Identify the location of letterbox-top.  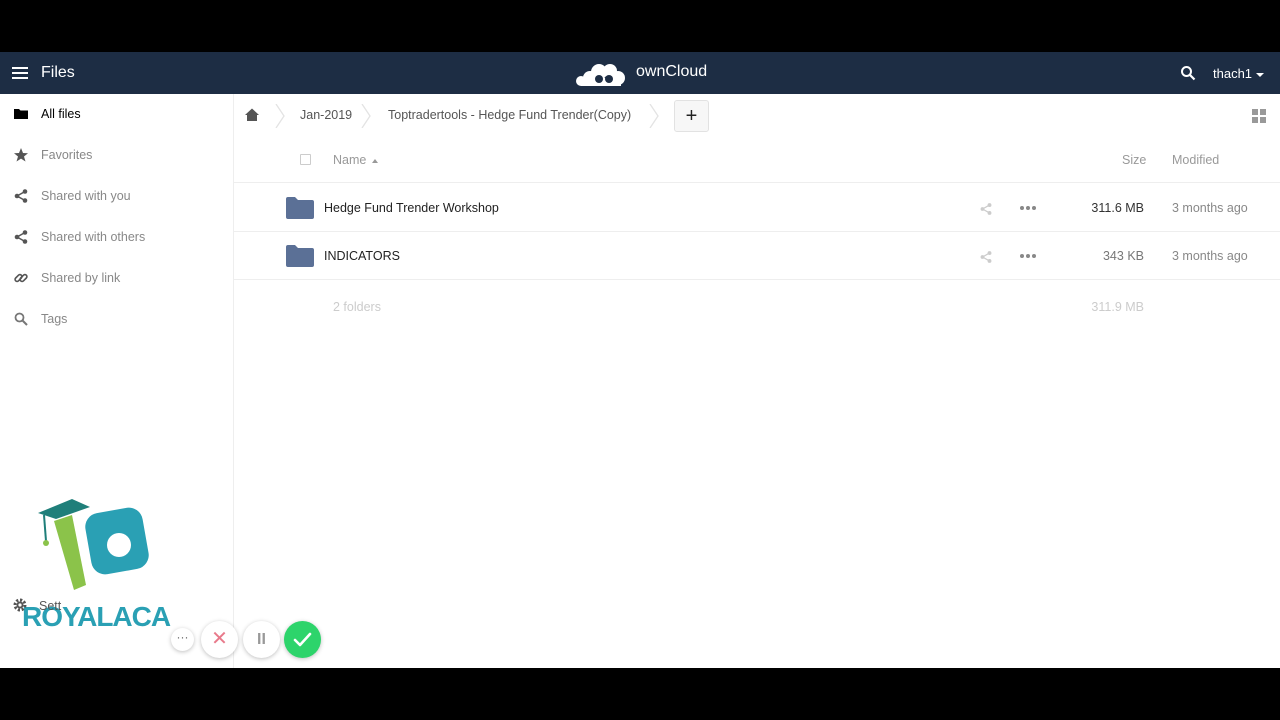
(640, 26).